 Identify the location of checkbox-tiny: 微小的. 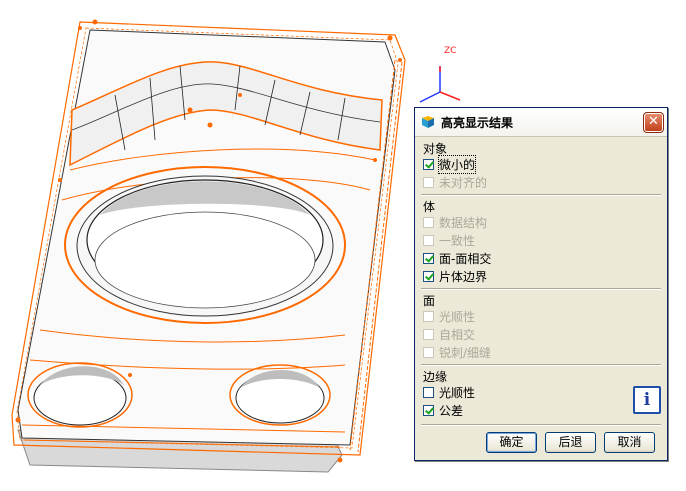
(450, 164).